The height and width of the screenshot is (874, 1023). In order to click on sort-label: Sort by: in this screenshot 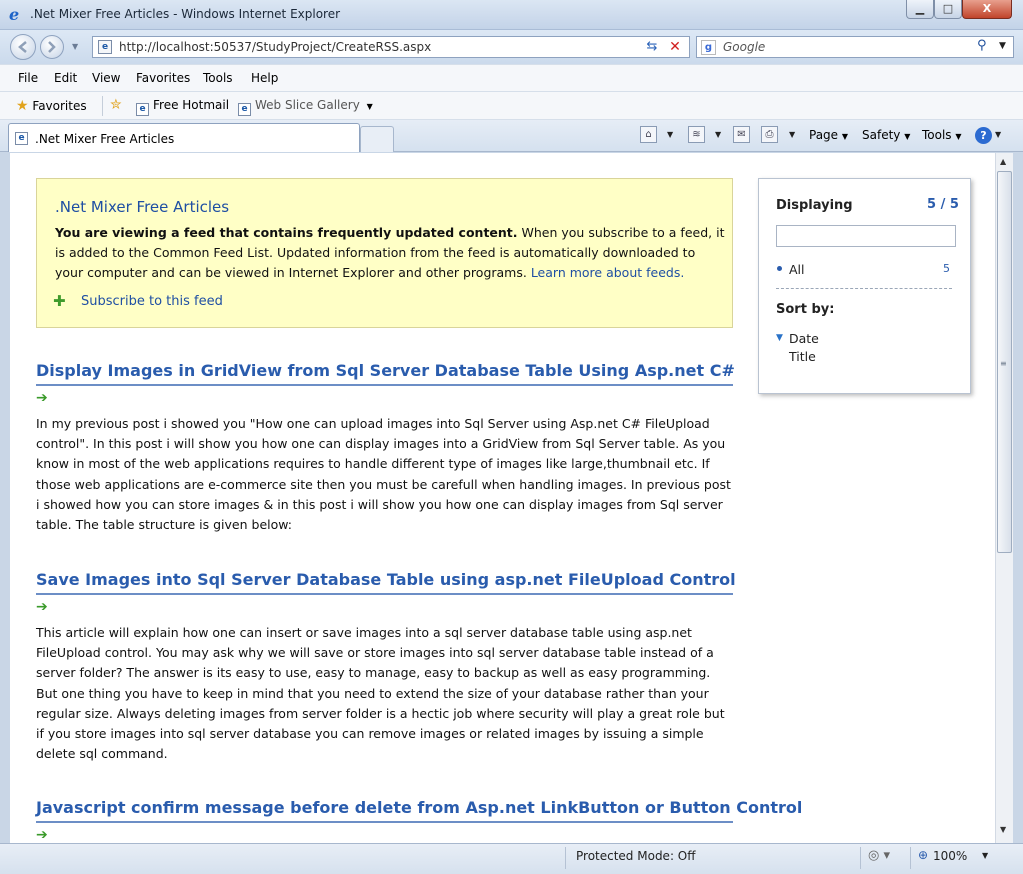, I will do `click(805, 309)`.